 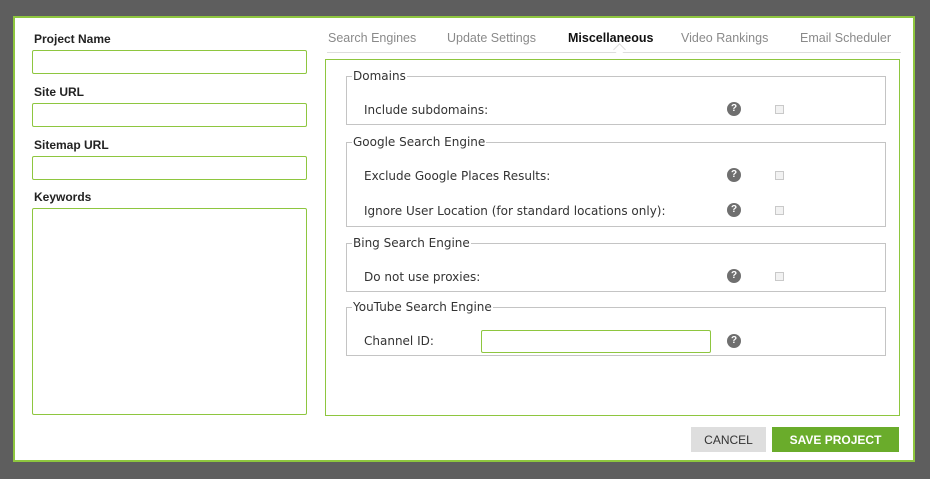 What do you see at coordinates (379, 76) in the screenshot?
I see `domains-legend: Domains` at bounding box center [379, 76].